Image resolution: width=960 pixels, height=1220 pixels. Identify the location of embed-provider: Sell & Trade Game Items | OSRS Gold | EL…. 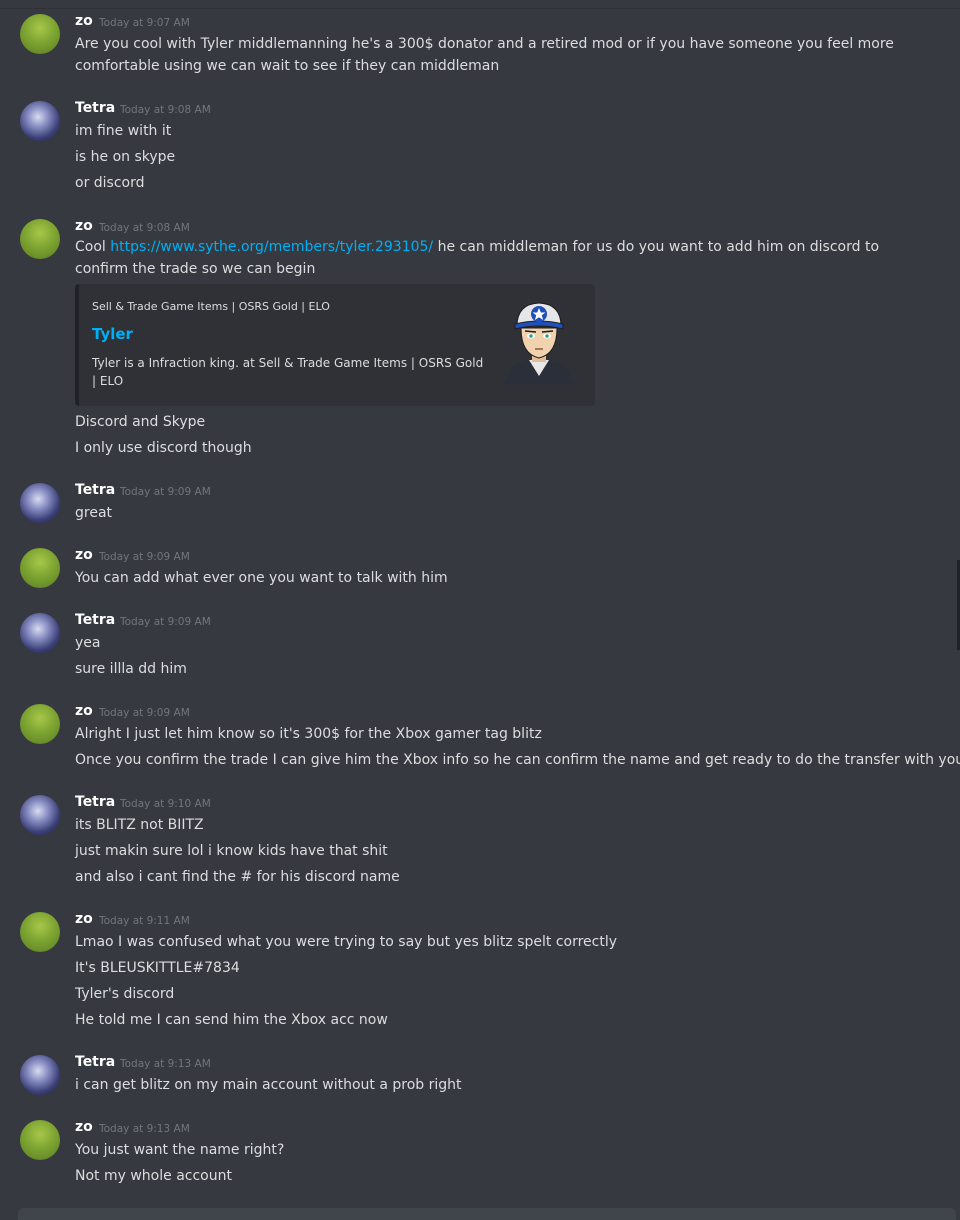
(211, 306).